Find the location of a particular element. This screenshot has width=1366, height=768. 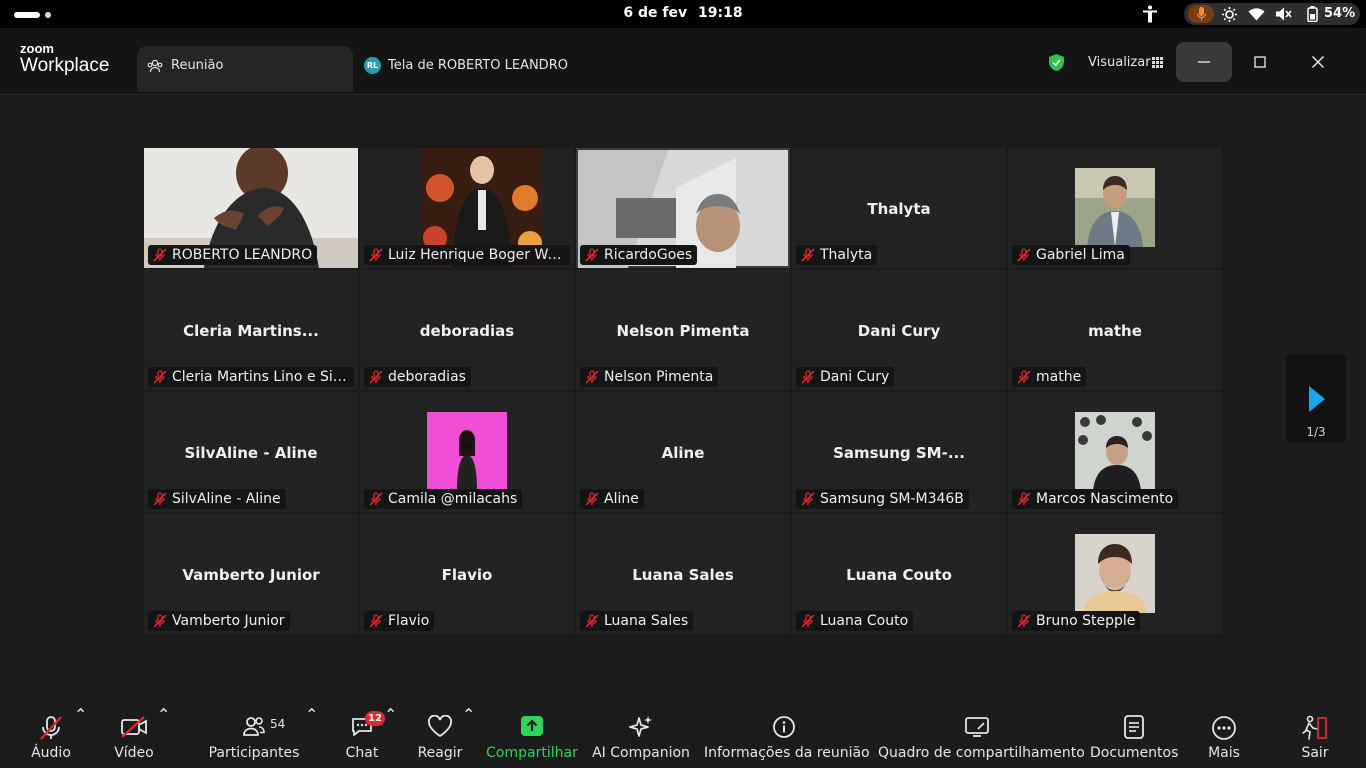

tab-screen-share-label: Tela de ROBERTO LEANDRO is located at coordinates (478, 65).